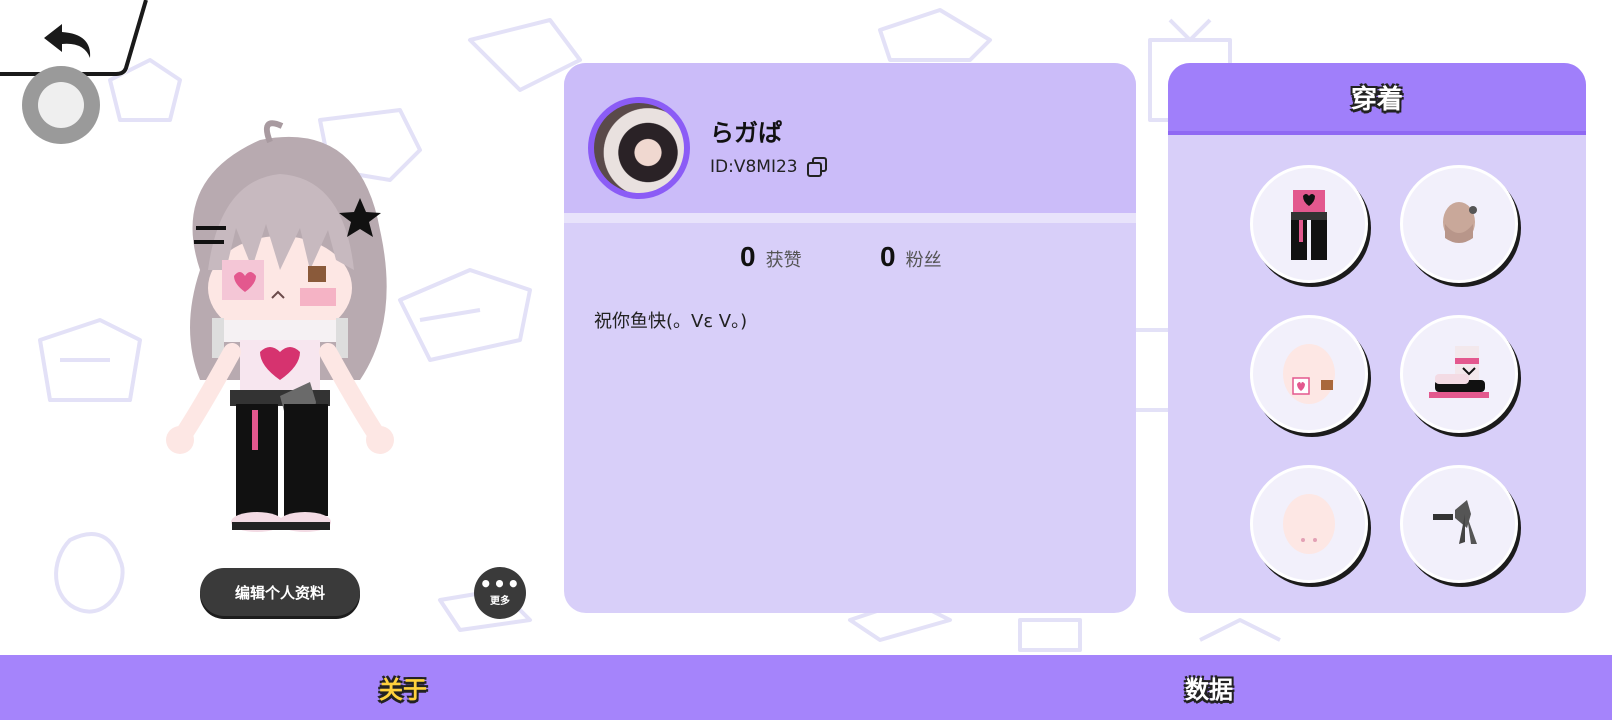 This screenshot has height=720, width=1612. I want to click on record-button, so click(61, 105).